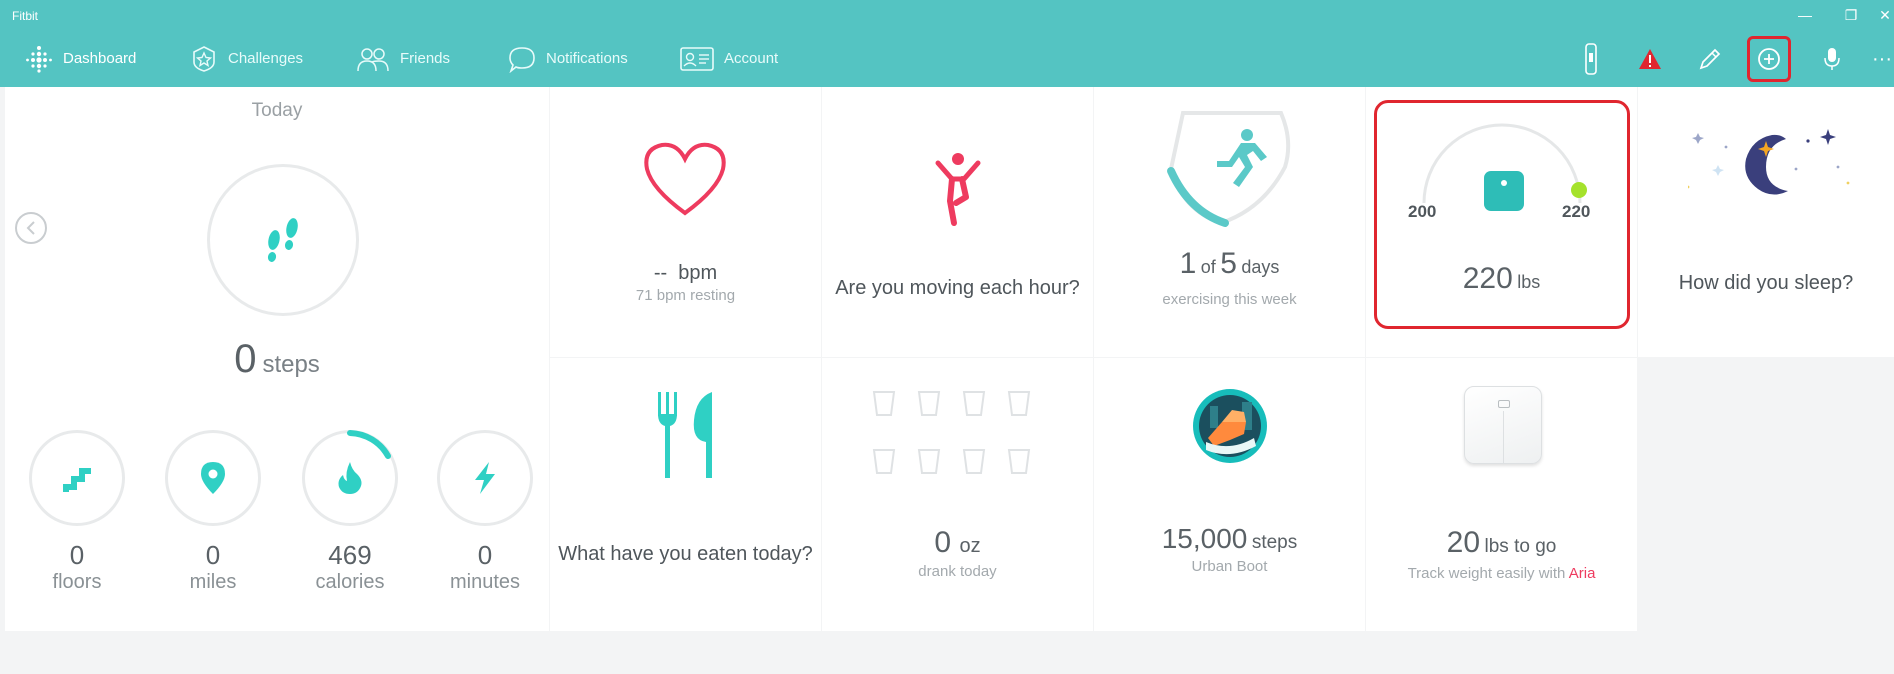  I want to click on miles-label: miles, so click(213, 582).